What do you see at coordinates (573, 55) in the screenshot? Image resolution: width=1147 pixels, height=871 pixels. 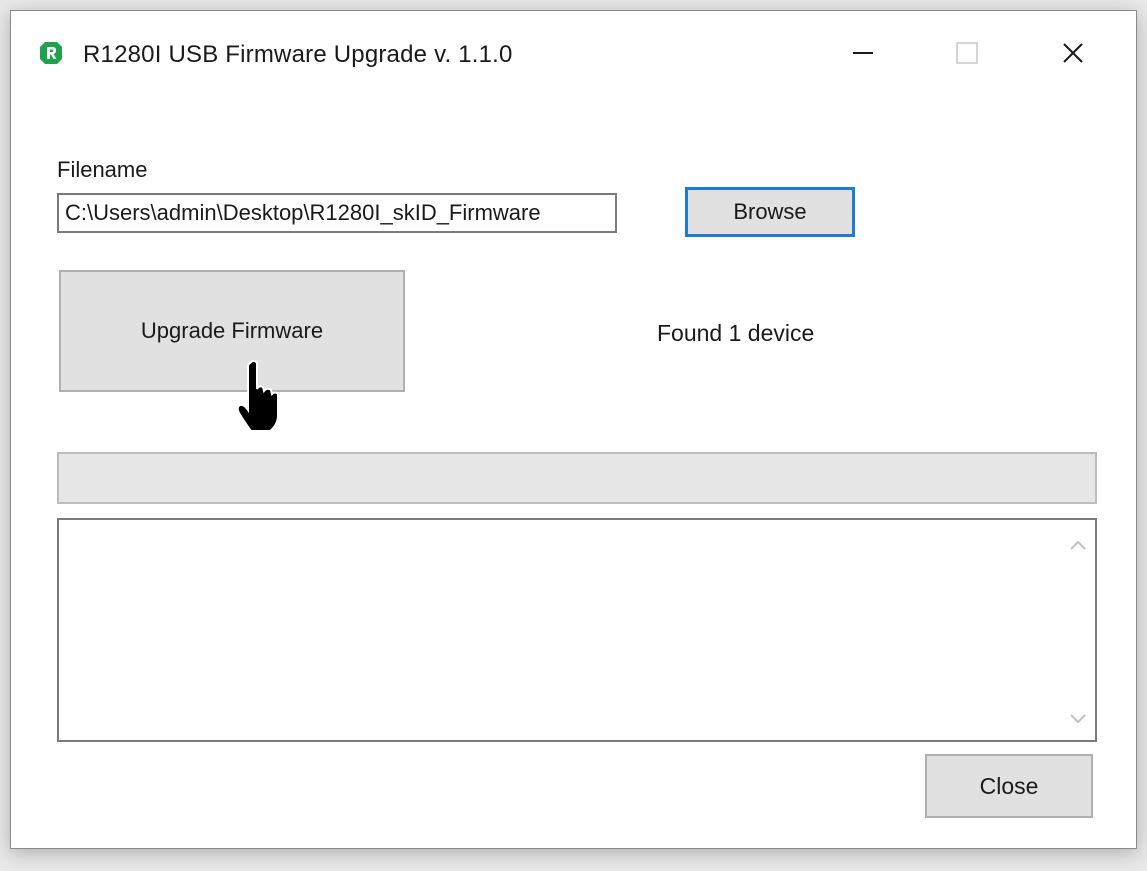 I see `title-bar: R1280I USB Firmware Upgrade v. 1.1.0` at bounding box center [573, 55].